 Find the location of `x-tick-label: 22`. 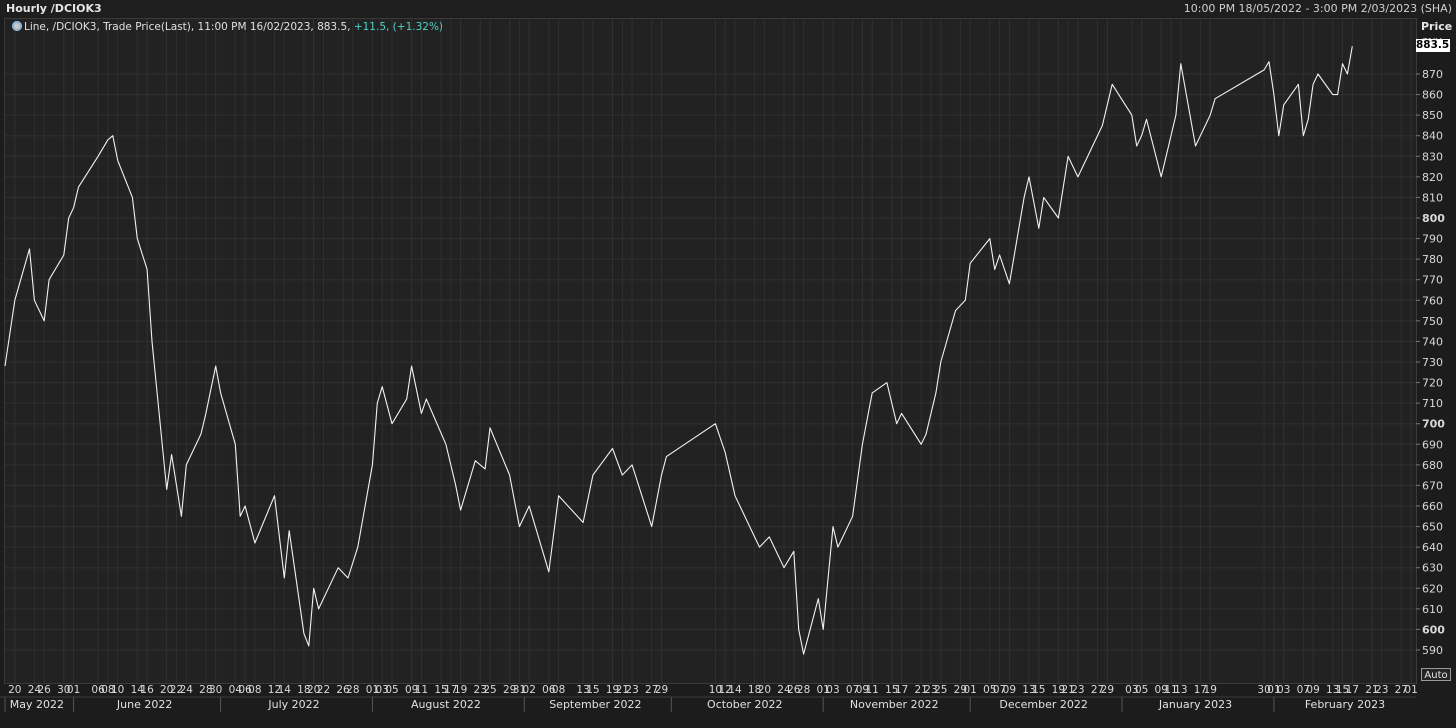

x-tick-label: 22 is located at coordinates (323, 690).